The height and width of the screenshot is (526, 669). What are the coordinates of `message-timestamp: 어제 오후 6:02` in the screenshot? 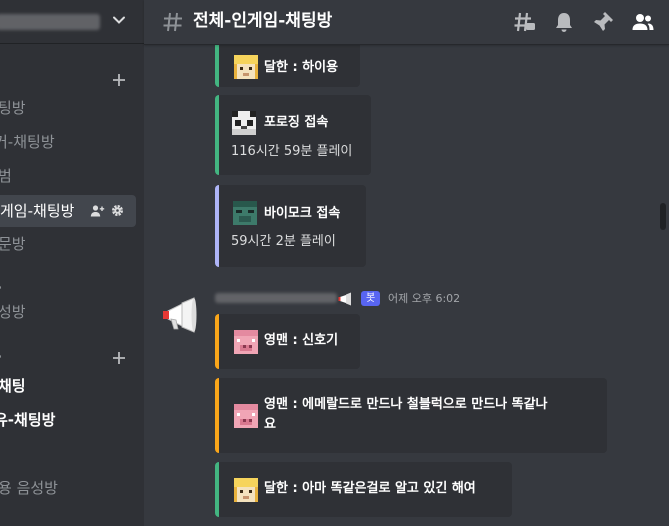 It's located at (424, 298).